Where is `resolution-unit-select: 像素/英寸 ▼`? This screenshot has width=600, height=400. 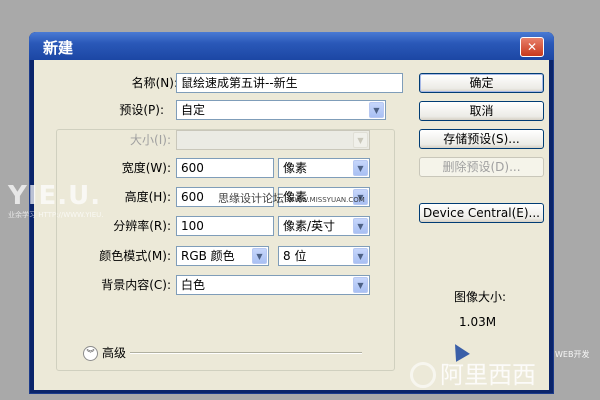
resolution-unit-select: 像素/英寸 ▼ is located at coordinates (324, 226).